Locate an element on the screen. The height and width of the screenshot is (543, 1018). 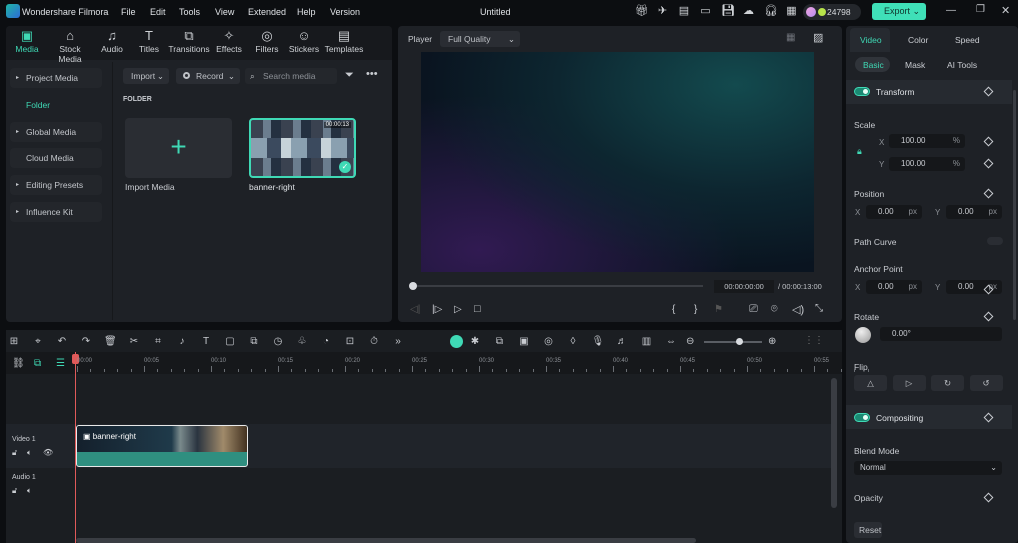
fullscreen-icon: ⤡ is located at coordinates (819, 308).